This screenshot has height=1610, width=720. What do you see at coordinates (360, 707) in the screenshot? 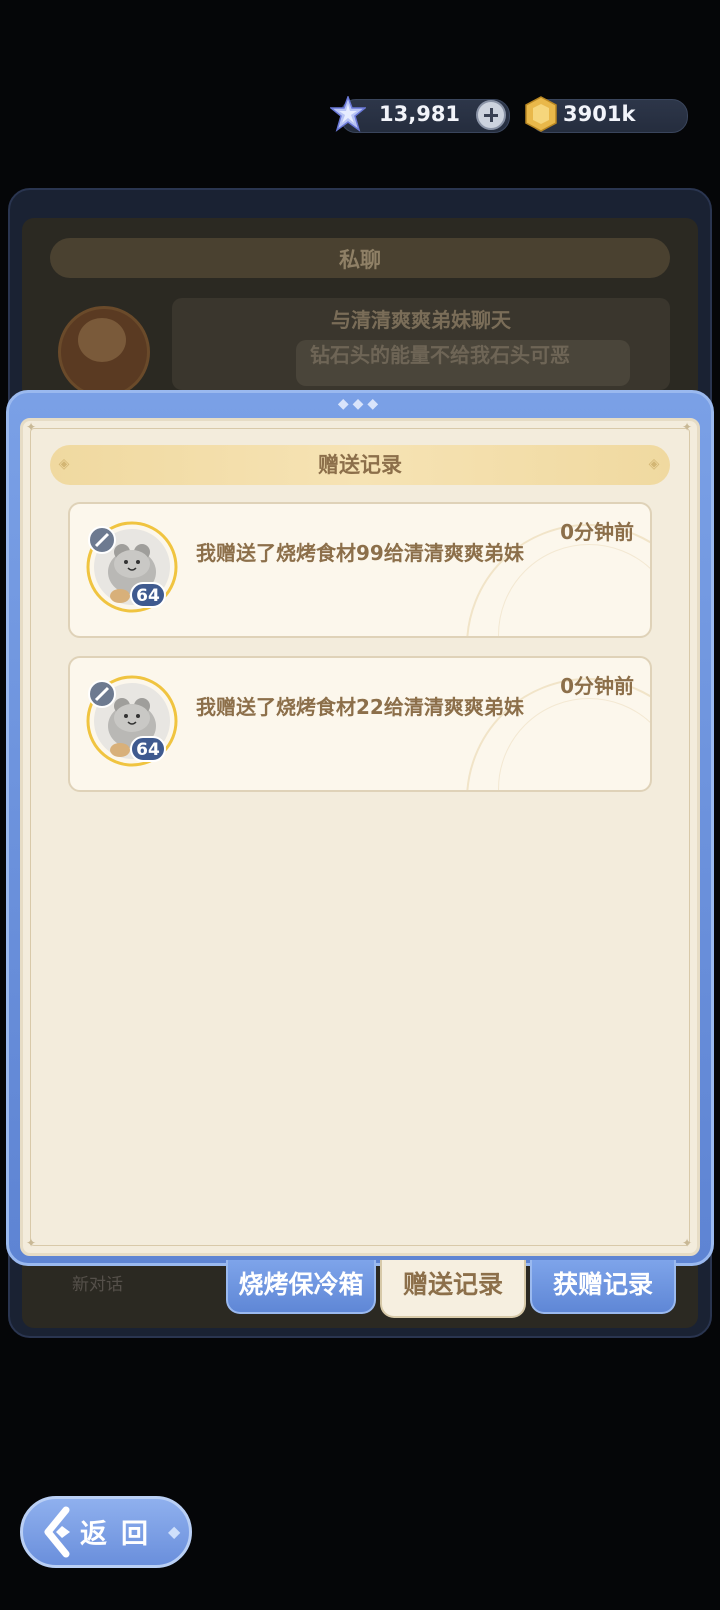
I see `record-text: 我赠送了烧烤食材22给清清爽爽弟妹` at bounding box center [360, 707].